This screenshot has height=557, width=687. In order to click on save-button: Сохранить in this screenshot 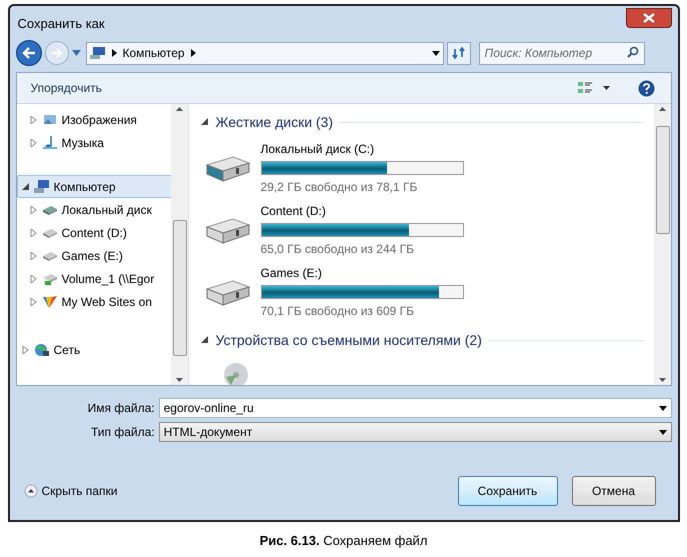, I will do `click(508, 491)`.